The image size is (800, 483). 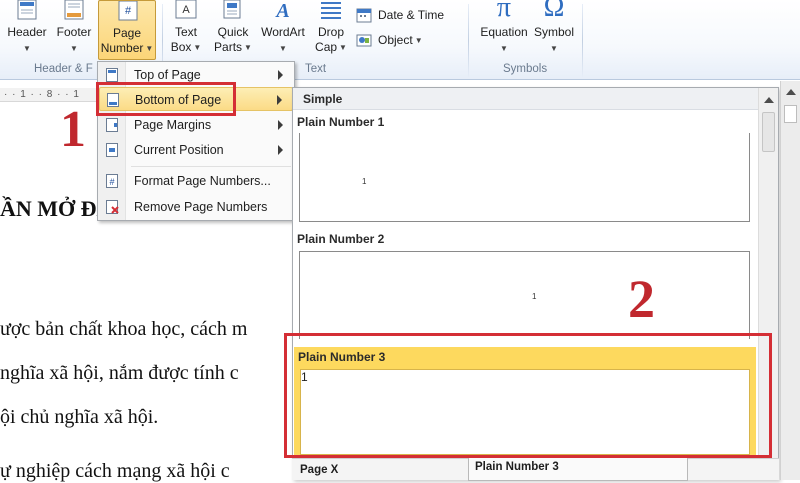 I want to click on step-number-2: 2, so click(x=641, y=299).